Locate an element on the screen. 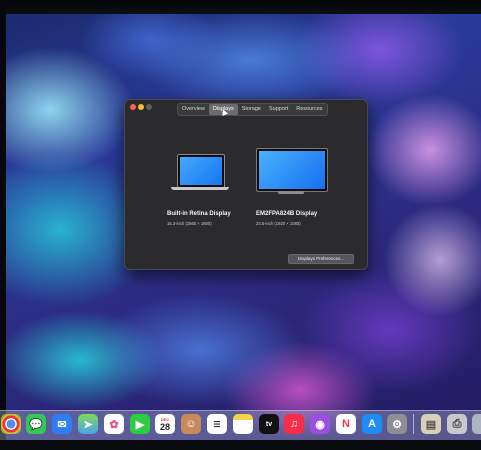 The image size is (481, 450). dock-separator is located at coordinates (413, 424).